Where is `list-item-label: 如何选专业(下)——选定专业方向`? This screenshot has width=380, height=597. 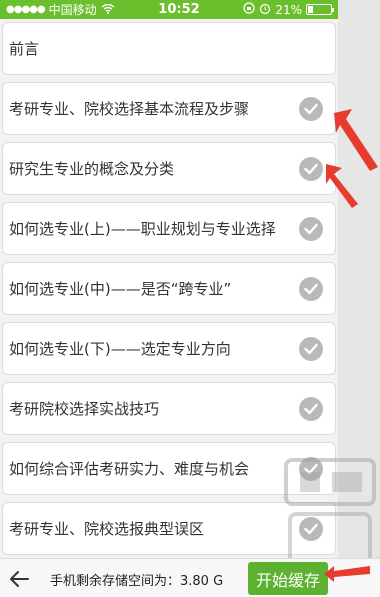 list-item-label: 如何选专业(下)——选定专业方向 is located at coordinates (120, 349).